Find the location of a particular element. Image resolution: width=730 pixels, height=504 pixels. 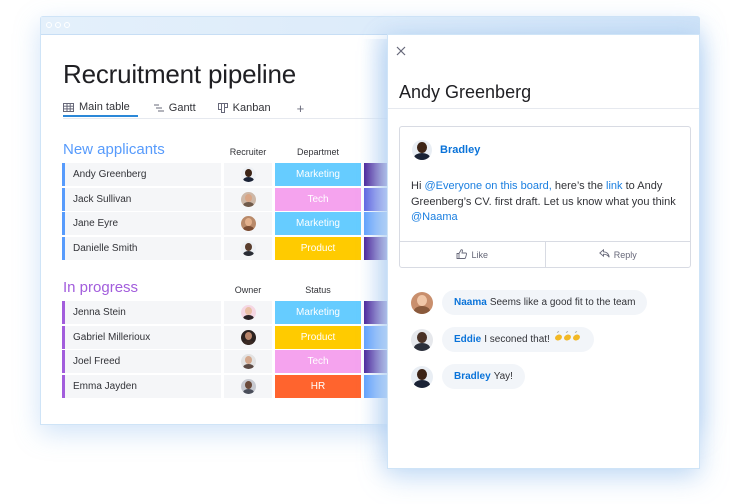

group-title-new-applicants: New applicants is located at coordinates (114, 149).